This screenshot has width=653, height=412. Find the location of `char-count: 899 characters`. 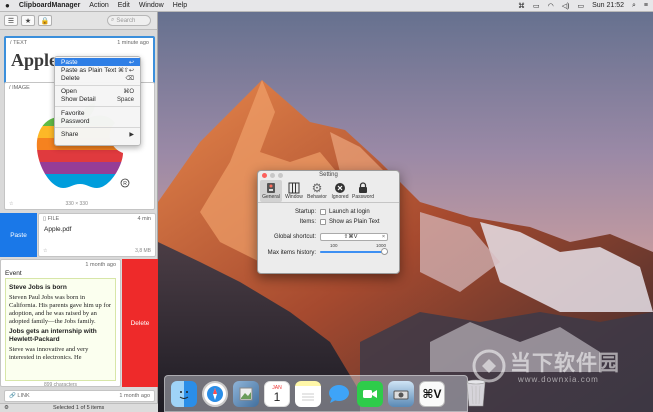

char-count: 899 characters is located at coordinates (60, 385).